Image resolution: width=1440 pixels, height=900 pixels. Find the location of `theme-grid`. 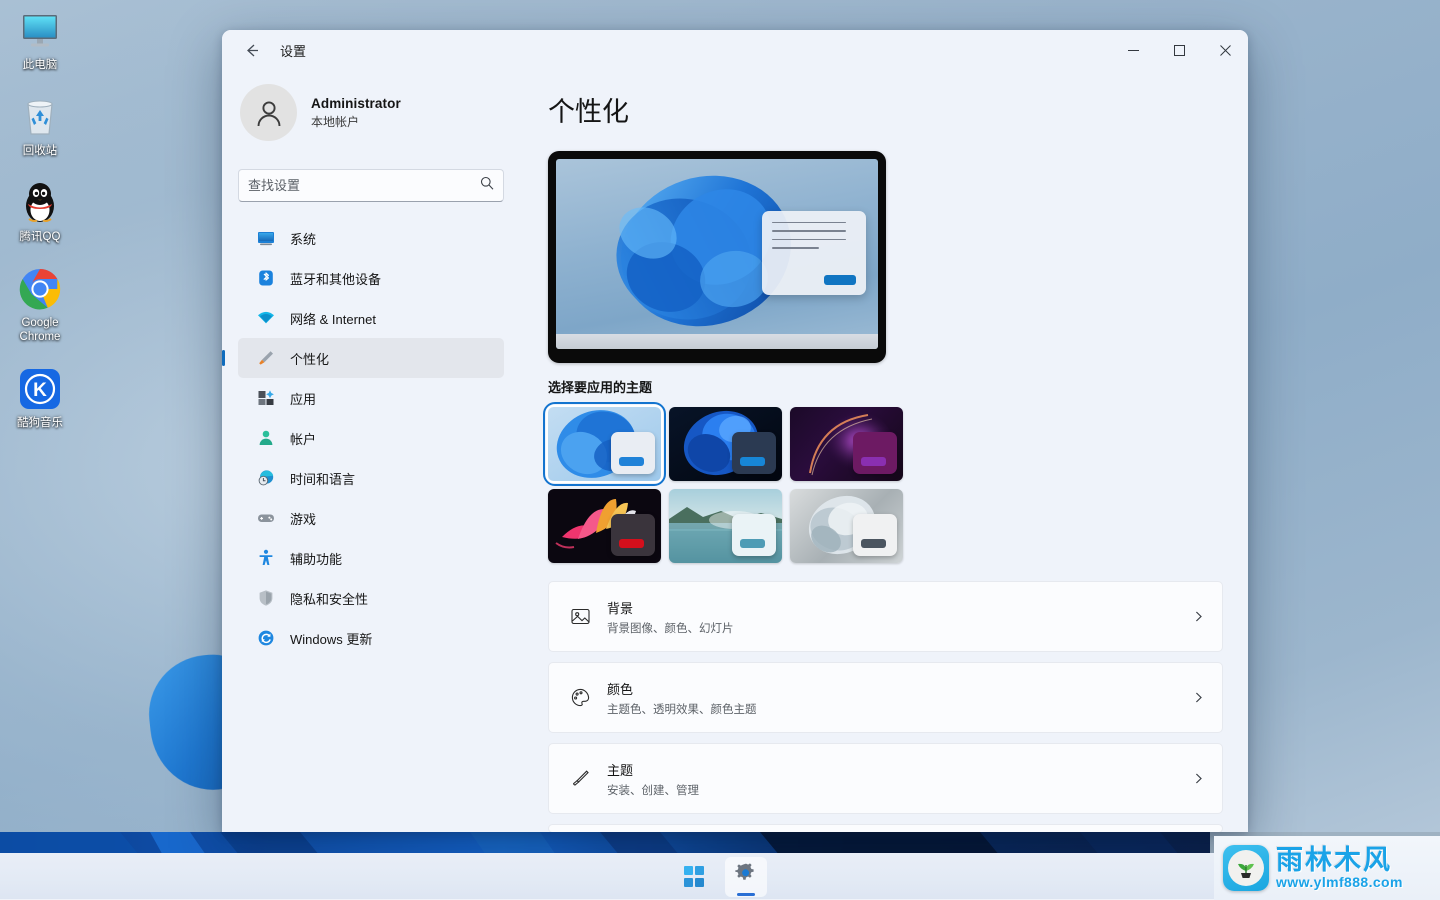

theme-grid is located at coordinates (725, 482).